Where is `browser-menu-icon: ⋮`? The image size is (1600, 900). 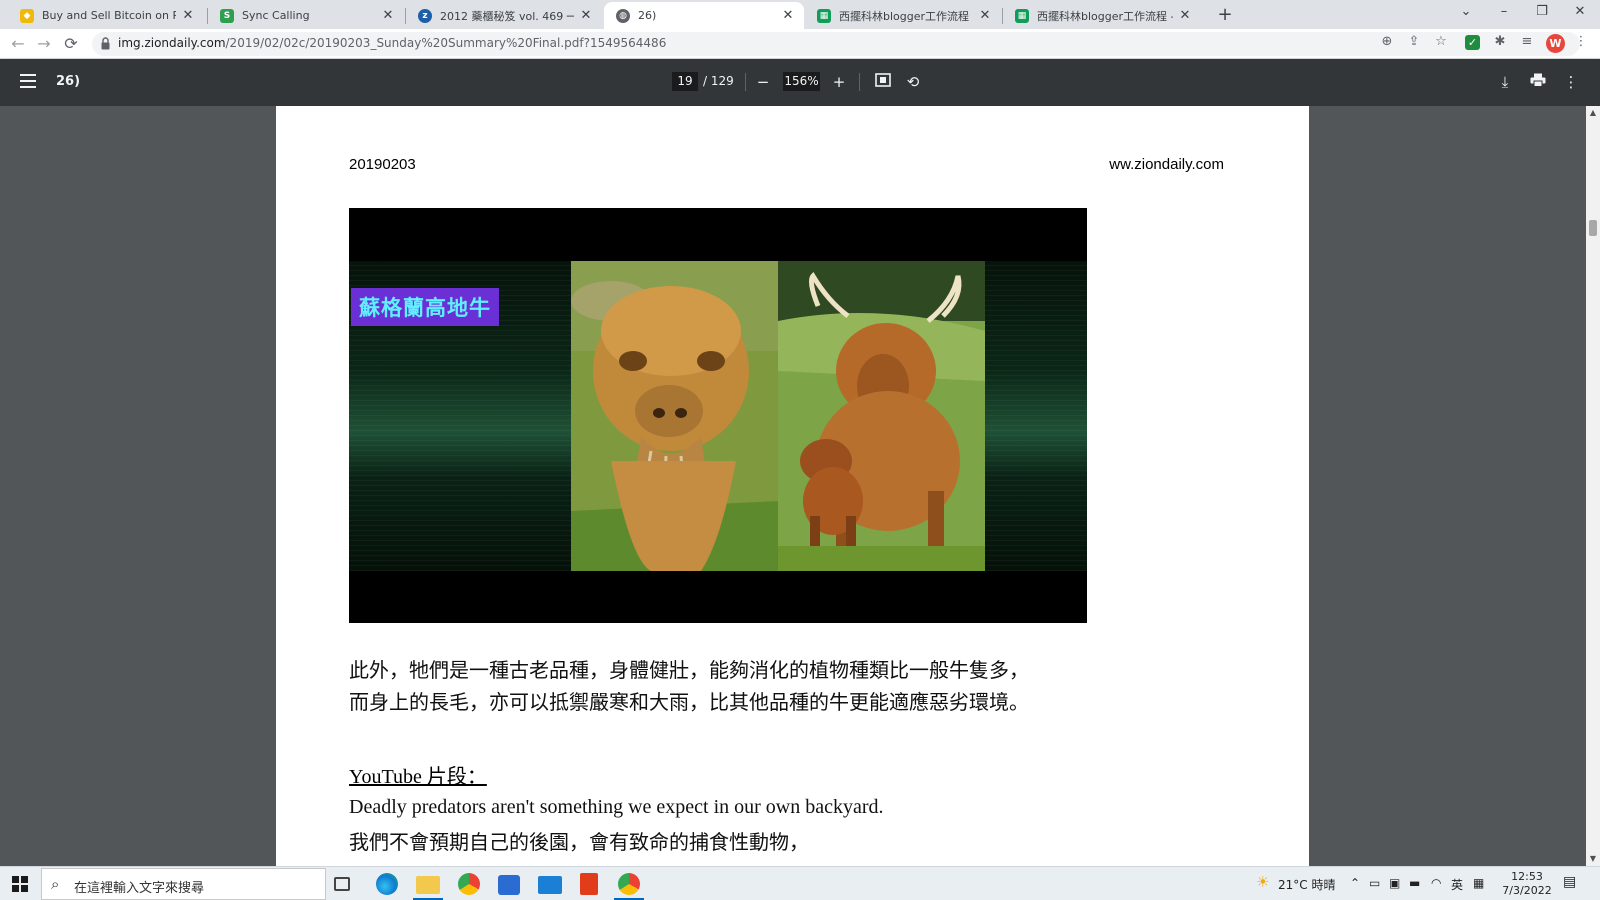
browser-menu-icon: ⋮ is located at coordinates (1581, 42).